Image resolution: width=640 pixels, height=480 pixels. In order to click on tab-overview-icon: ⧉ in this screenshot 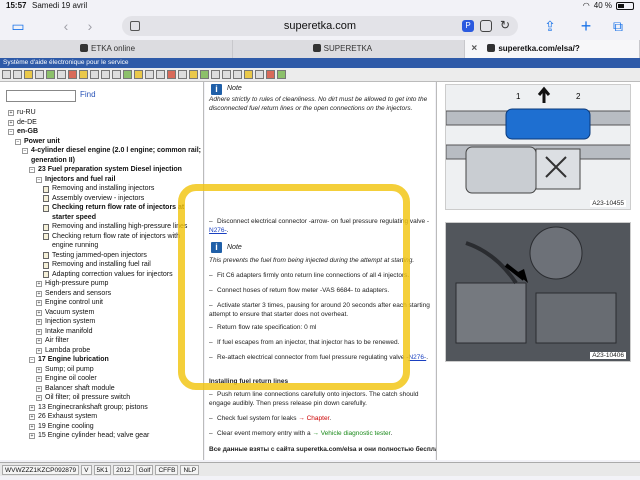, I will do `click(618, 26)`.